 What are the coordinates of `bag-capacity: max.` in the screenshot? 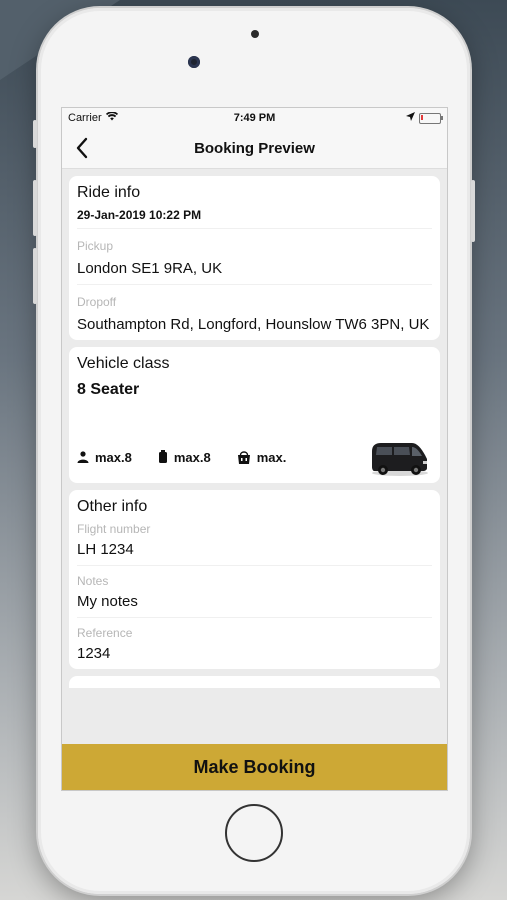 It's located at (262, 457).